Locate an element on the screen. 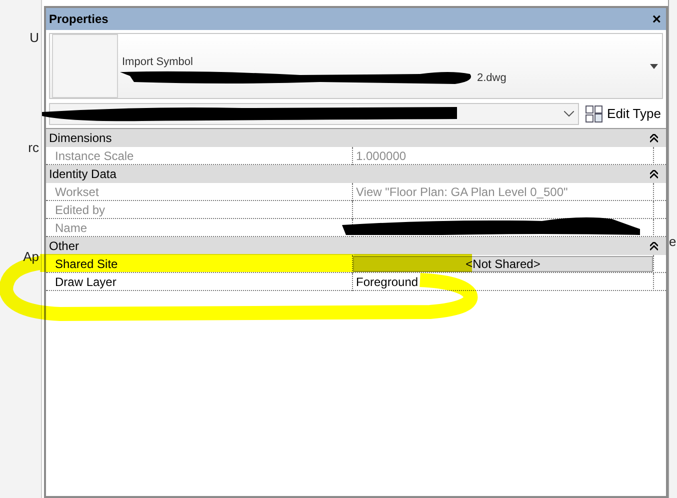  window-title: Properties is located at coordinates (78, 19).